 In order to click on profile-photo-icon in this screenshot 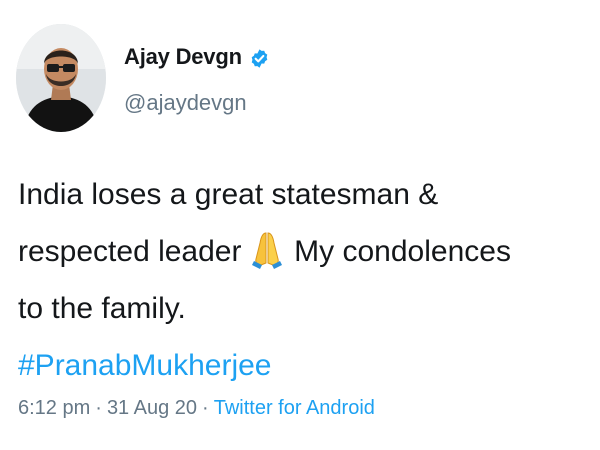, I will do `click(61, 78)`.